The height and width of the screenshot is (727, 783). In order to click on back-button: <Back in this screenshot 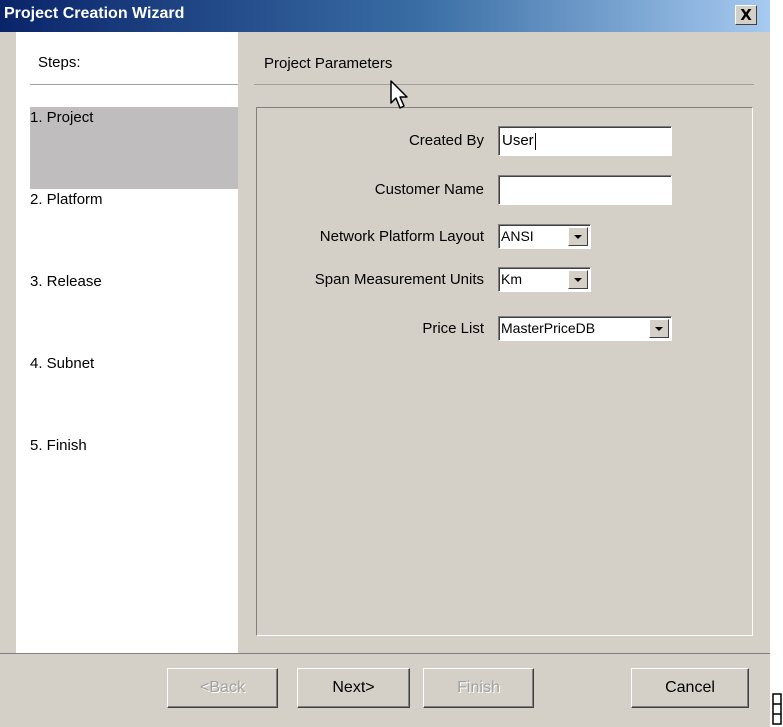, I will do `click(222, 688)`.